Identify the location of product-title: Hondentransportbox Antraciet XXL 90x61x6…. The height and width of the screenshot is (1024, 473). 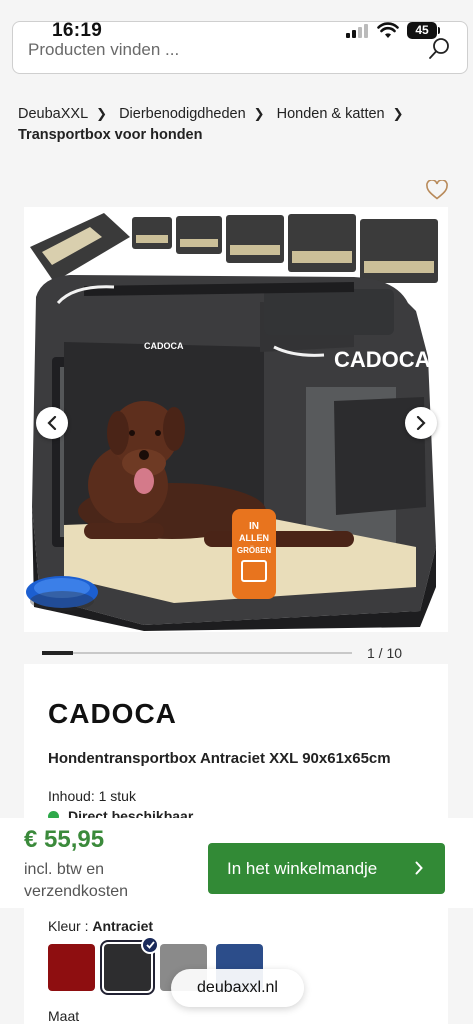
(219, 758).